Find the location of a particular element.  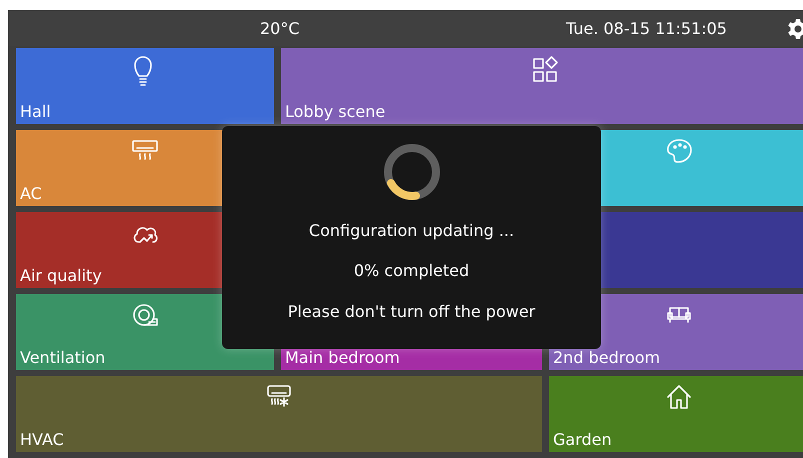

tile-label: Hall is located at coordinates (35, 112).